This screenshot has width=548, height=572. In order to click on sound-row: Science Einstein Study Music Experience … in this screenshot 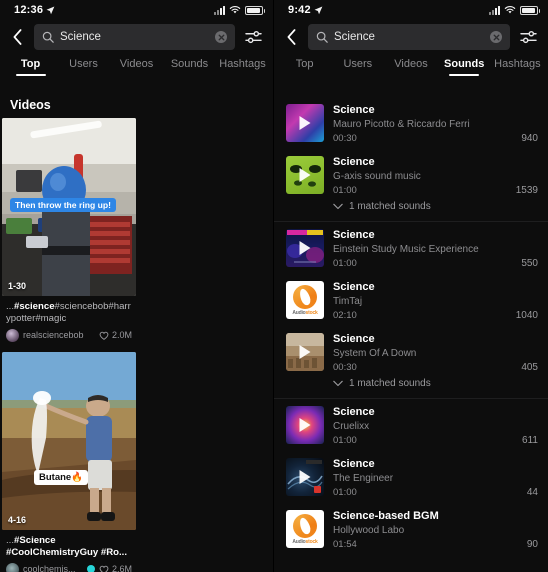, I will do `click(411, 248)`.